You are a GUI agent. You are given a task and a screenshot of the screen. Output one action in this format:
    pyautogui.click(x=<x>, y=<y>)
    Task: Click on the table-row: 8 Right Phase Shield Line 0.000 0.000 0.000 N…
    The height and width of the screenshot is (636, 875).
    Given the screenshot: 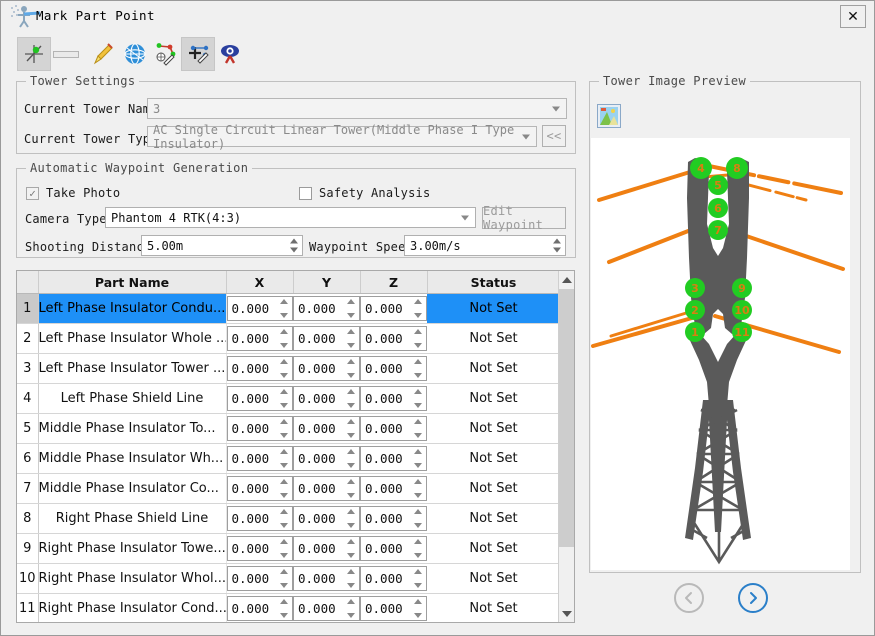 What is the action you would take?
    pyautogui.click(x=288, y=518)
    